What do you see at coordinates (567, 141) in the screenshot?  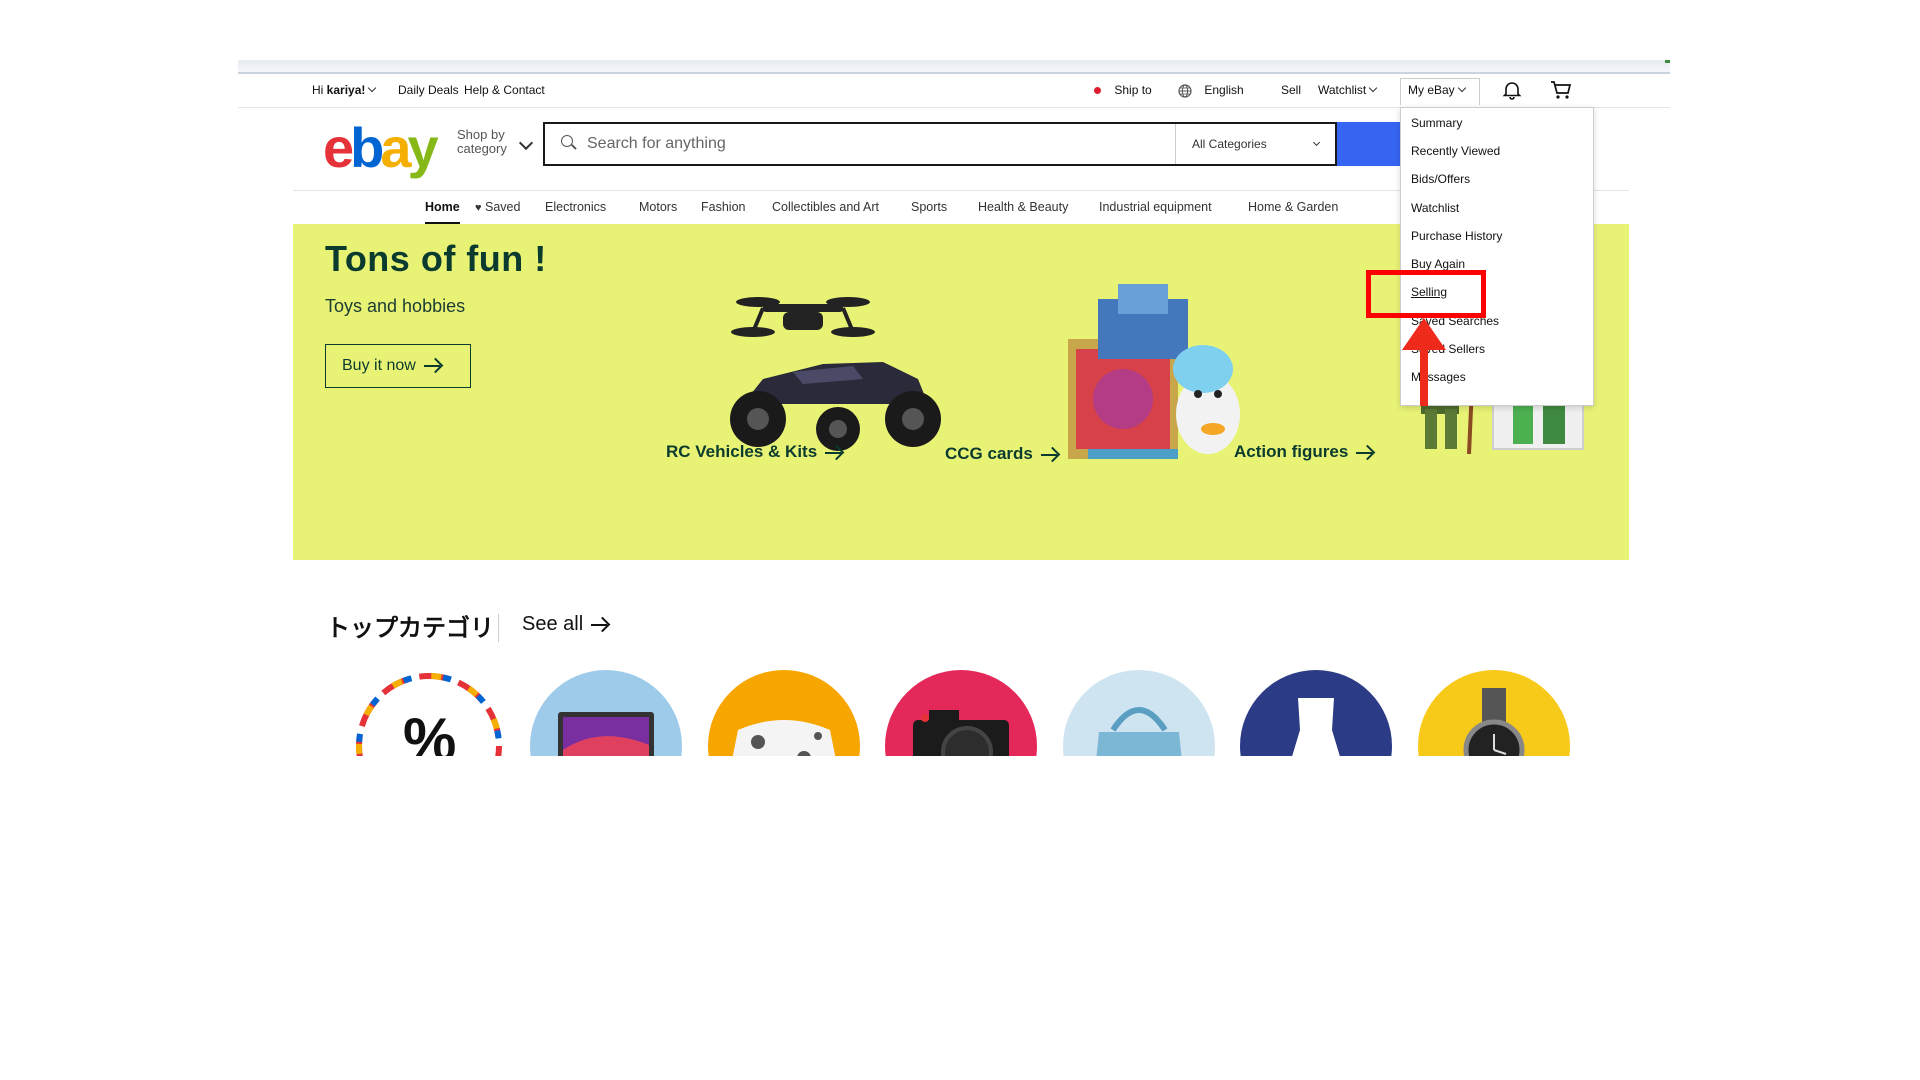 I see `search-icon` at bounding box center [567, 141].